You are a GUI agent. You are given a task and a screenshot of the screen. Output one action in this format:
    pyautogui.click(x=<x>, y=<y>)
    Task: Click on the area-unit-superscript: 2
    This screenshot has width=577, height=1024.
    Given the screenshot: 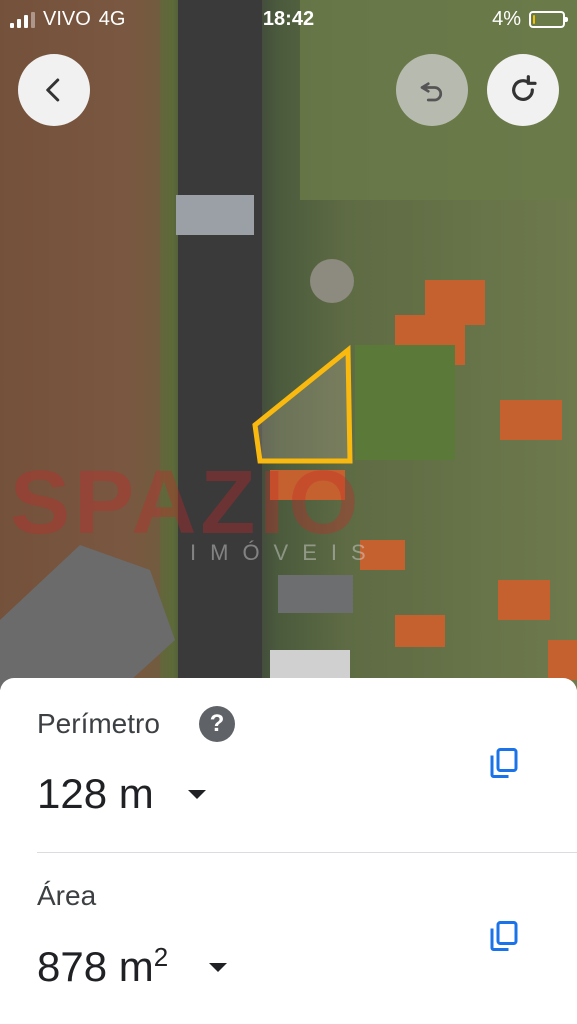 What is the action you would take?
    pyautogui.click(x=161, y=957)
    